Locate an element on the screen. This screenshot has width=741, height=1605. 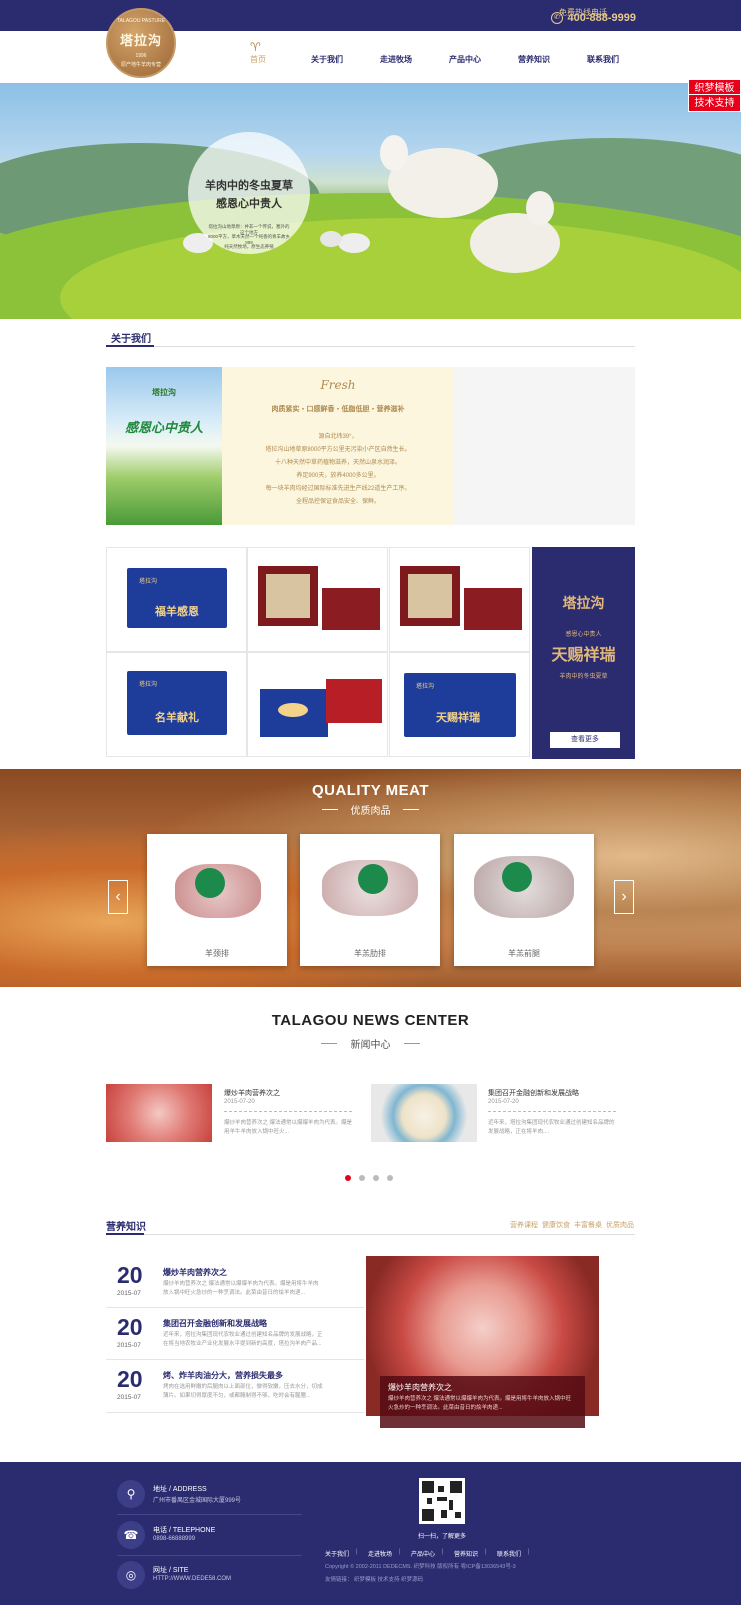
product-card: 塔拉沟 名羊献礼 is located at coordinates (176, 704).